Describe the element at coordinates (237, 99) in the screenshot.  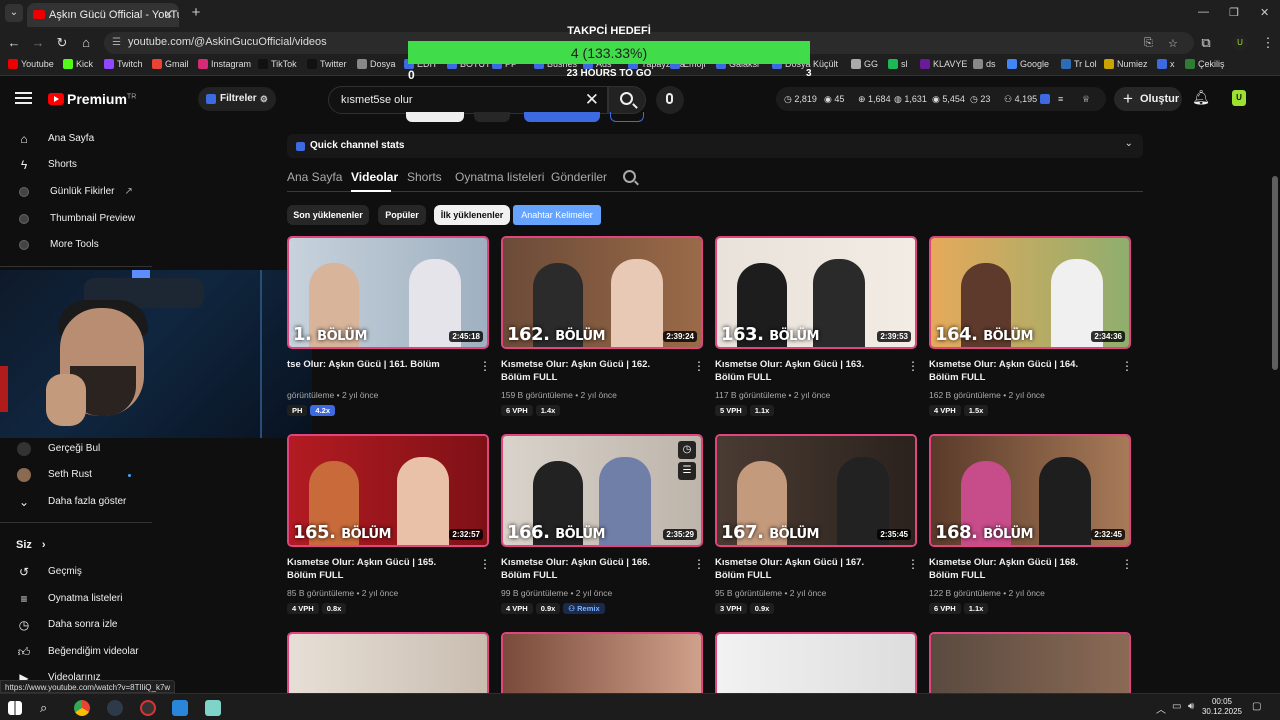
I see `filters-button: Filtreler ⚙` at that location.